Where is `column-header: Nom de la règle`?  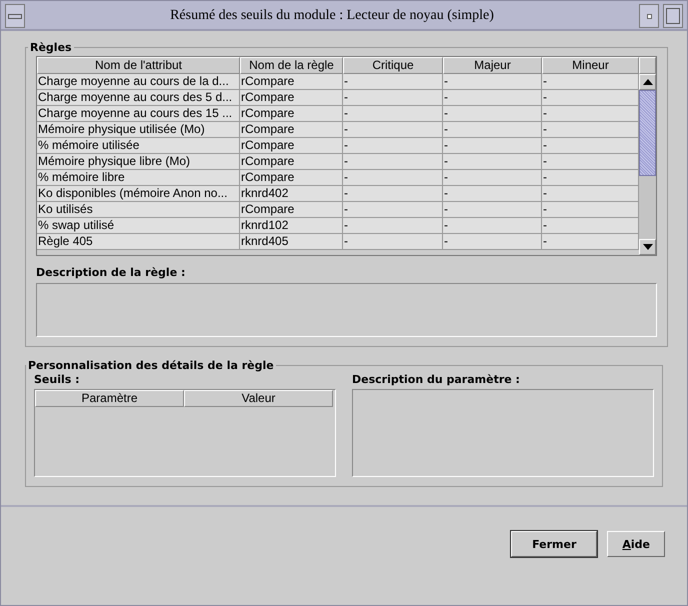 column-header: Nom de la règle is located at coordinates (291, 65).